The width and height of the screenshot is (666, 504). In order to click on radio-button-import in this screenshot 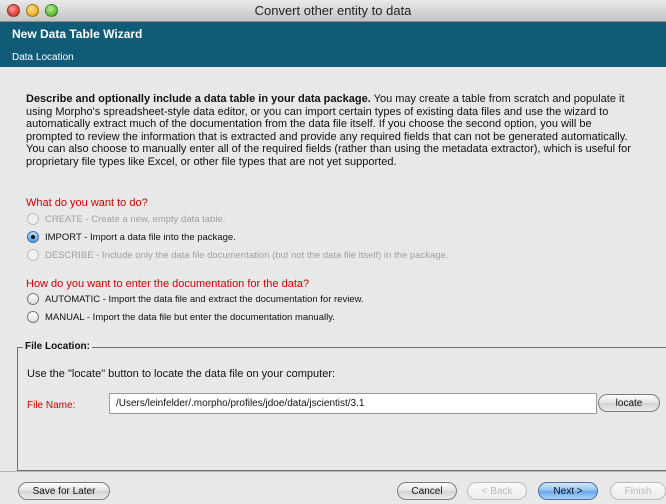, I will do `click(33, 237)`.